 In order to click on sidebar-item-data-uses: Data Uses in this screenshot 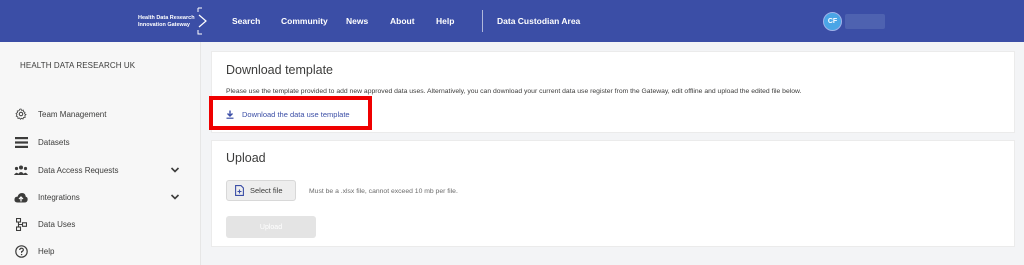, I will do `click(100, 224)`.